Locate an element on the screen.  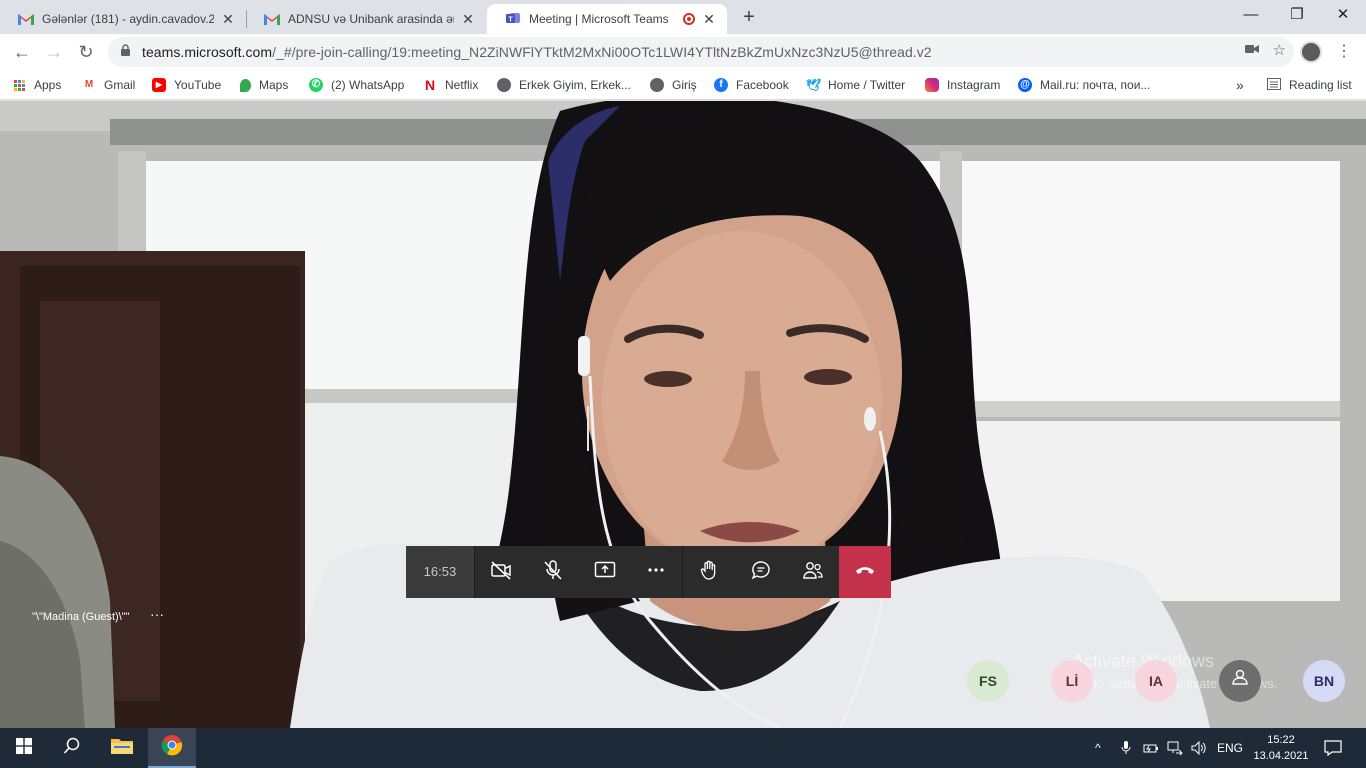
url-domain: teams.microsoft.com is located at coordinates (207, 52).